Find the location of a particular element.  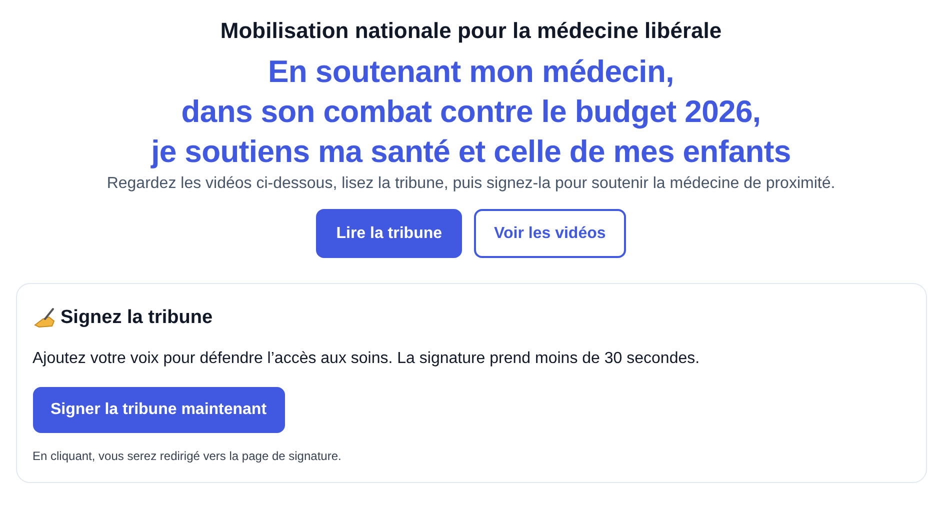

card-note: En cliquant, vous serez redirigé vers la page de signature. is located at coordinates (187, 456).